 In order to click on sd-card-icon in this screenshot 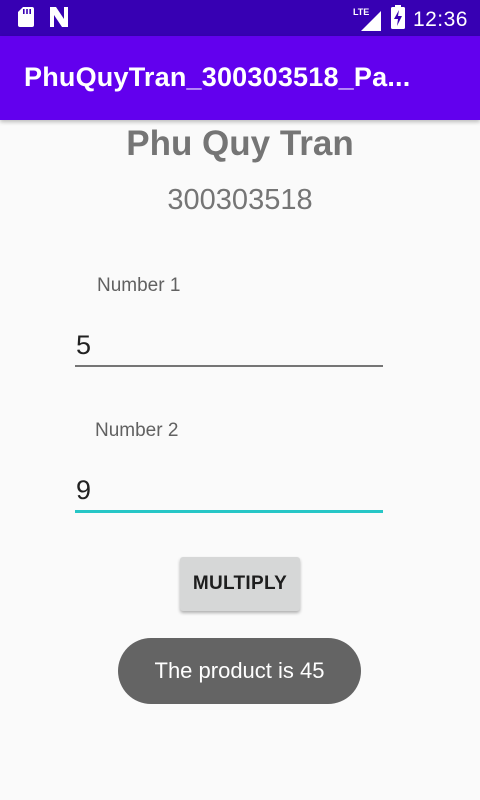, I will do `click(26, 19)`.